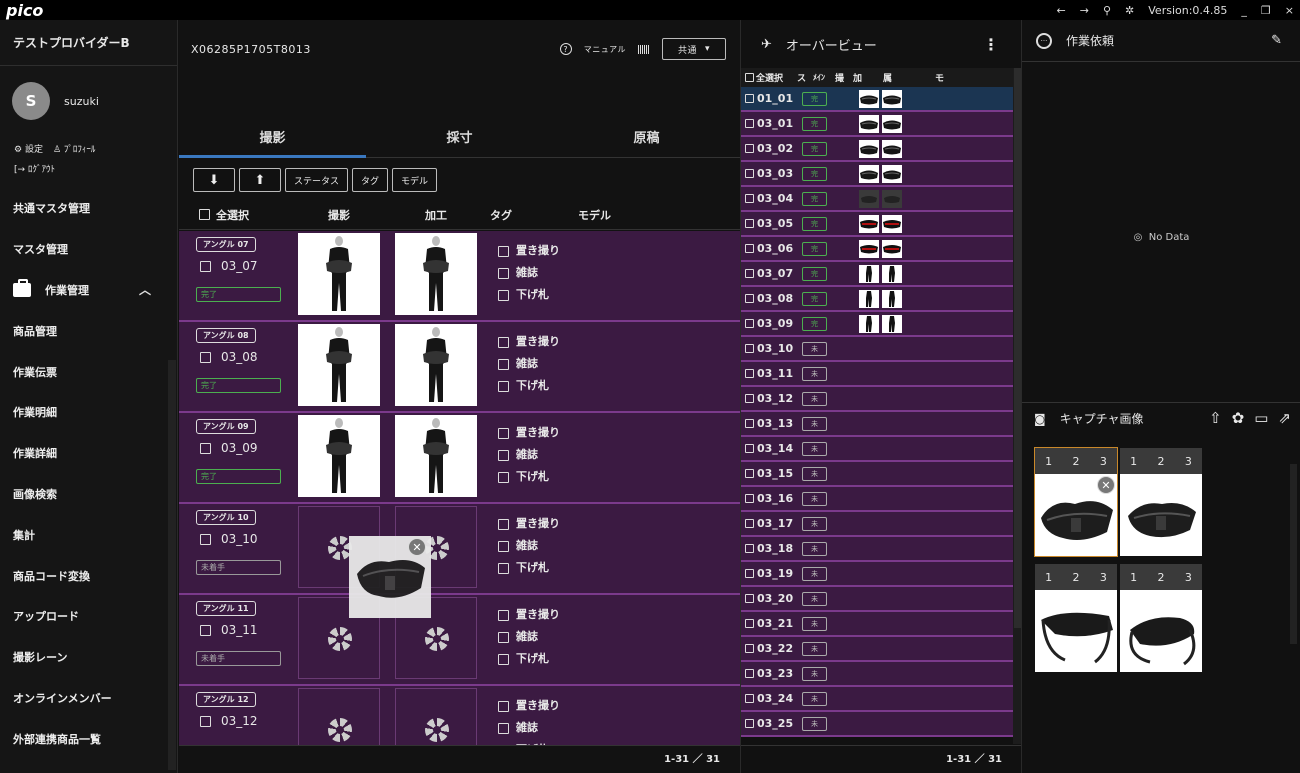 This screenshot has width=1300, height=773. What do you see at coordinates (214, 180) in the screenshot?
I see `download-button: ⬇` at bounding box center [214, 180].